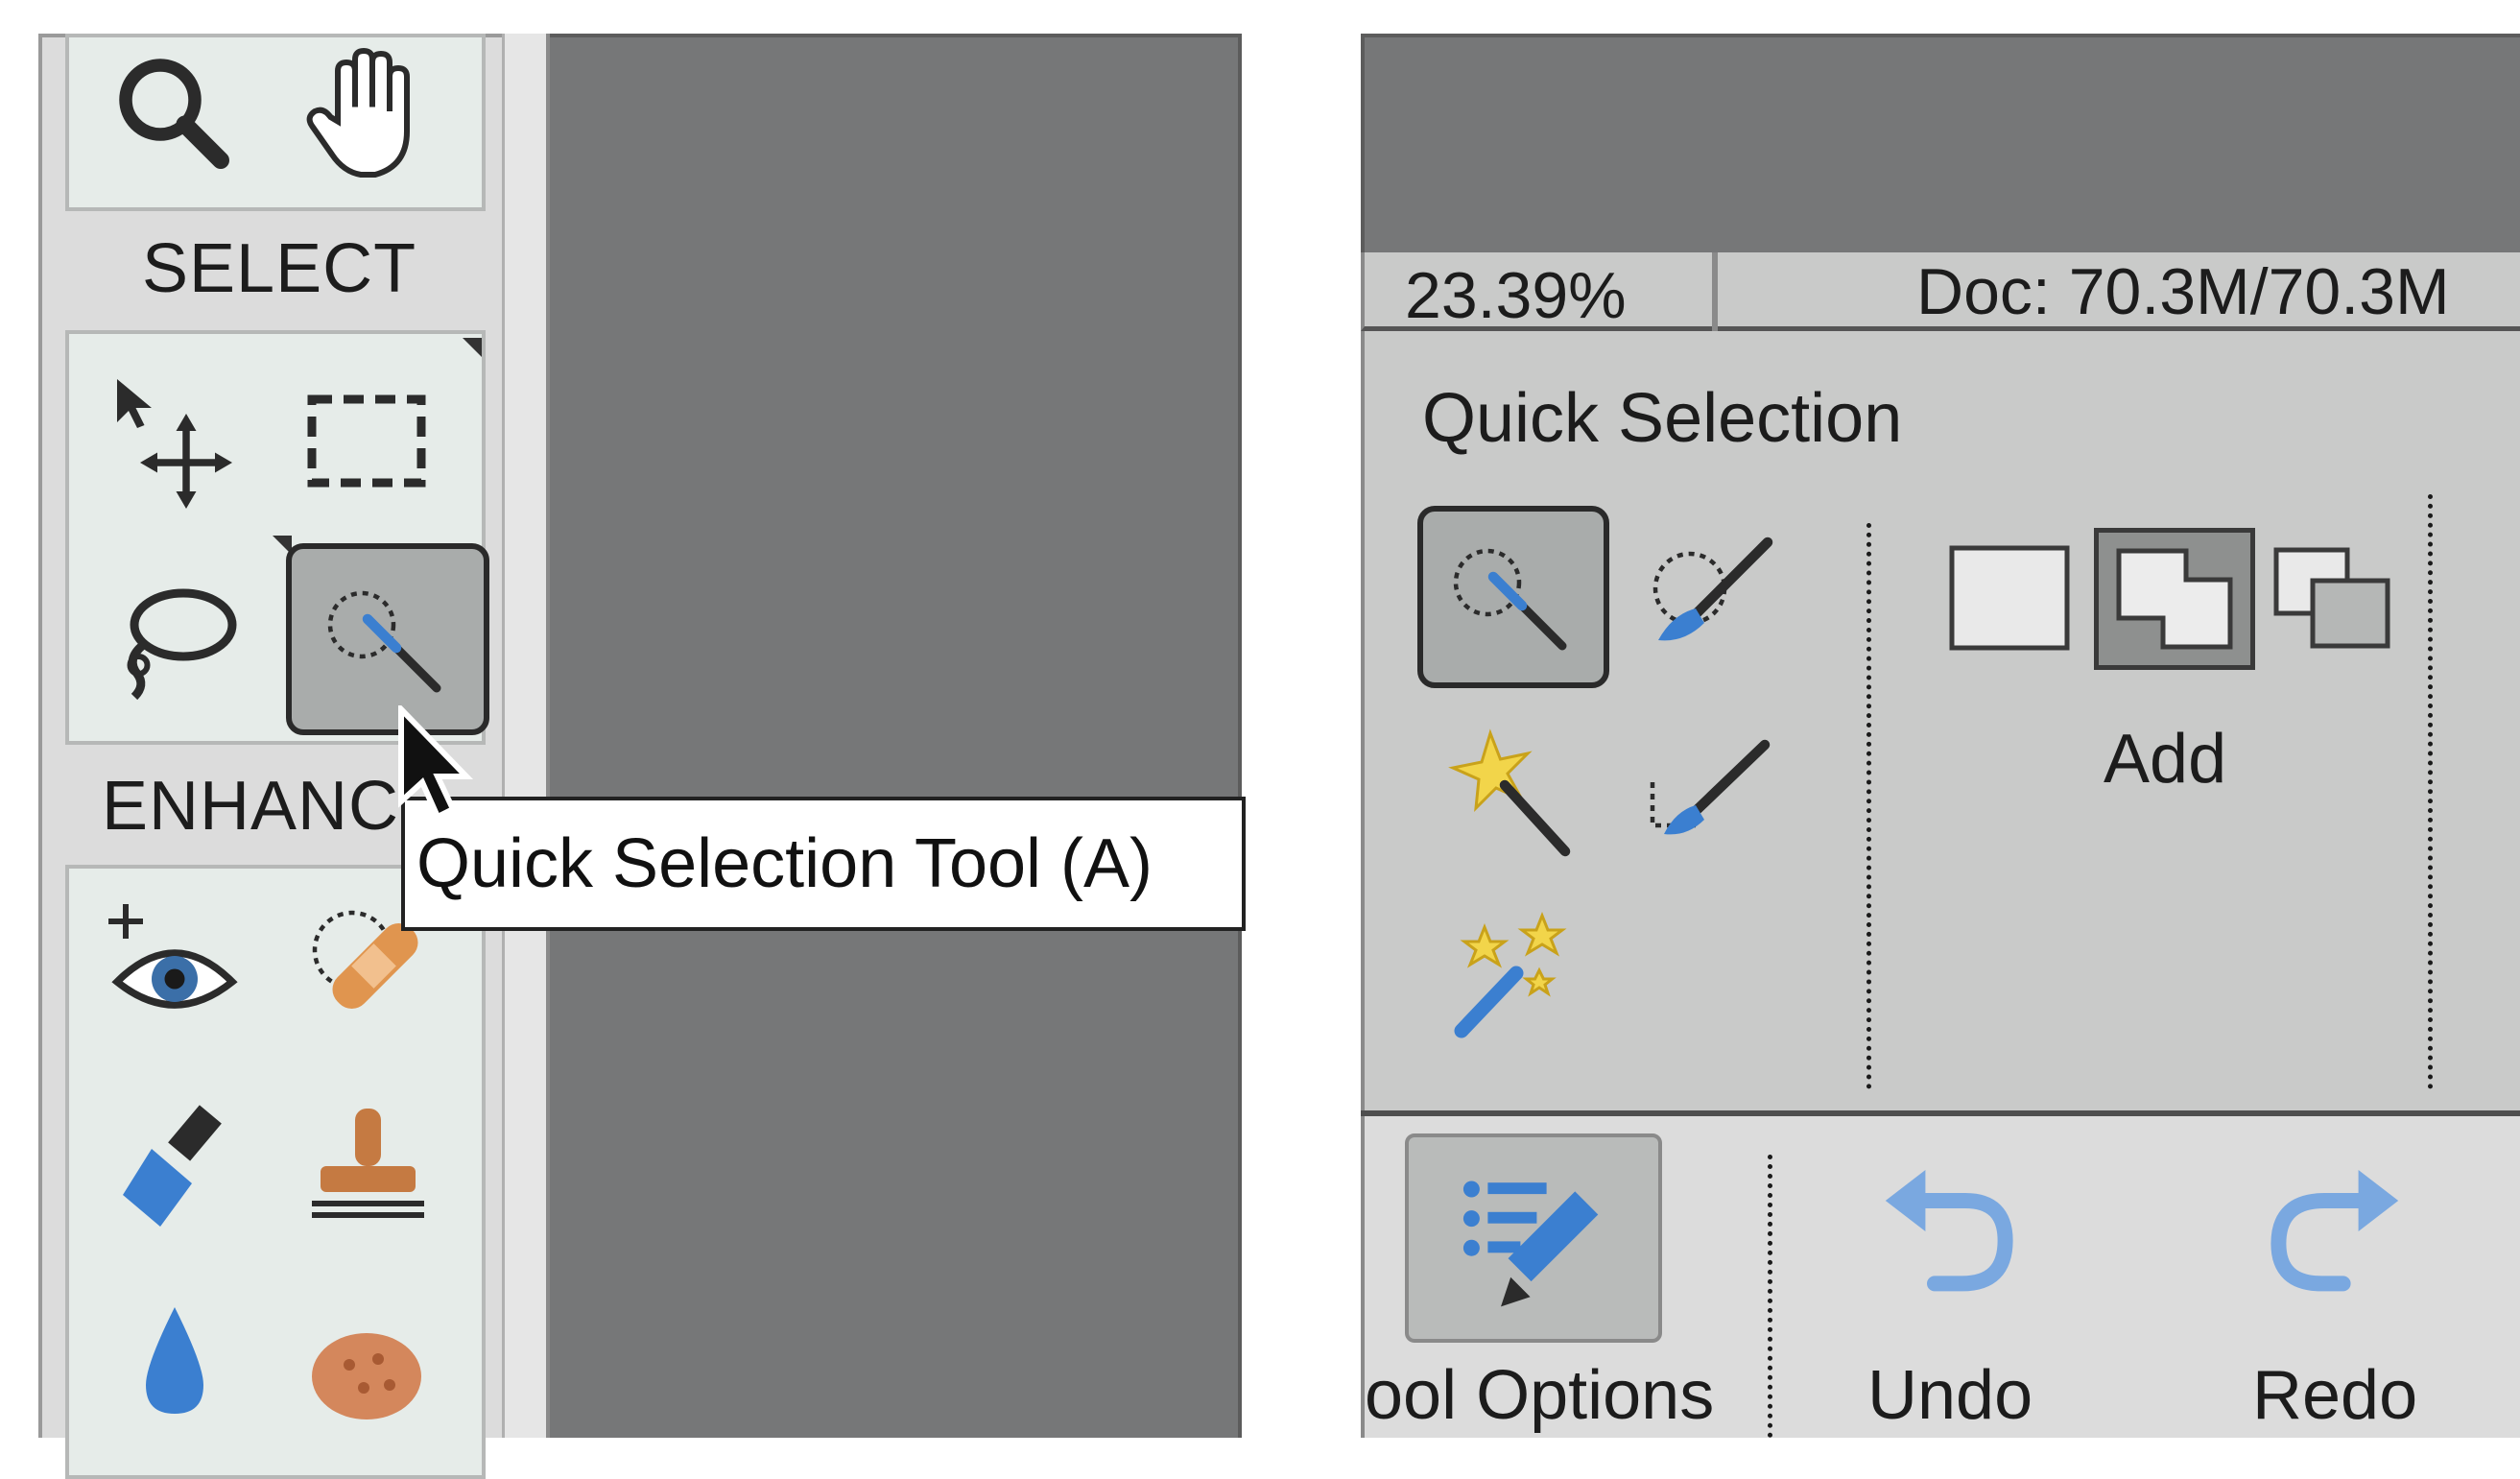 This screenshot has width=2520, height=1479. Describe the element at coordinates (823, 864) in the screenshot. I see `tool-tooltip: Quick Selection Tool (A)` at that location.